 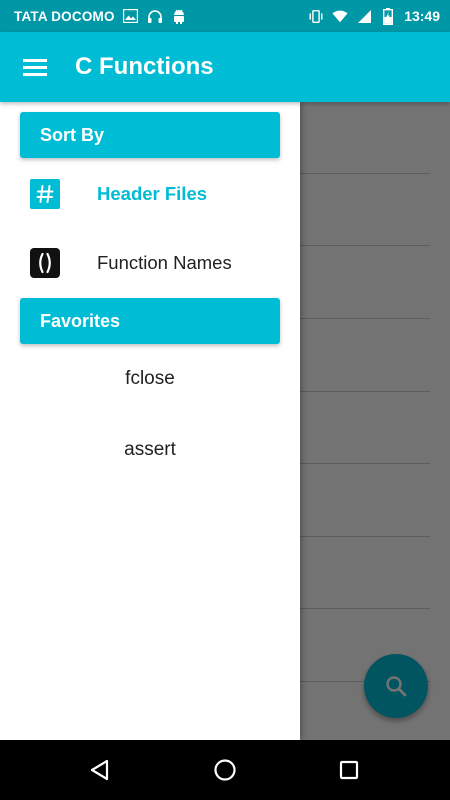 I want to click on home-icon, so click(x=225, y=770).